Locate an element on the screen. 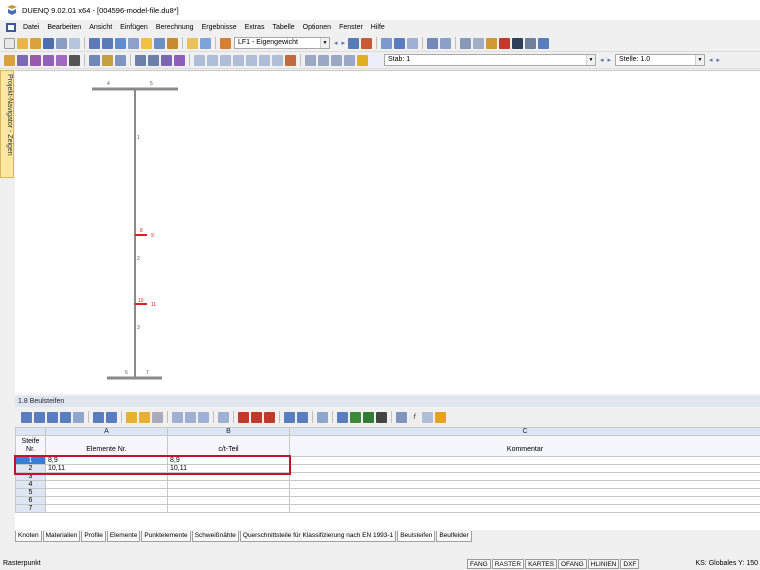 The width and height of the screenshot is (760, 570). cut-icon is located at coordinates (256, 417).